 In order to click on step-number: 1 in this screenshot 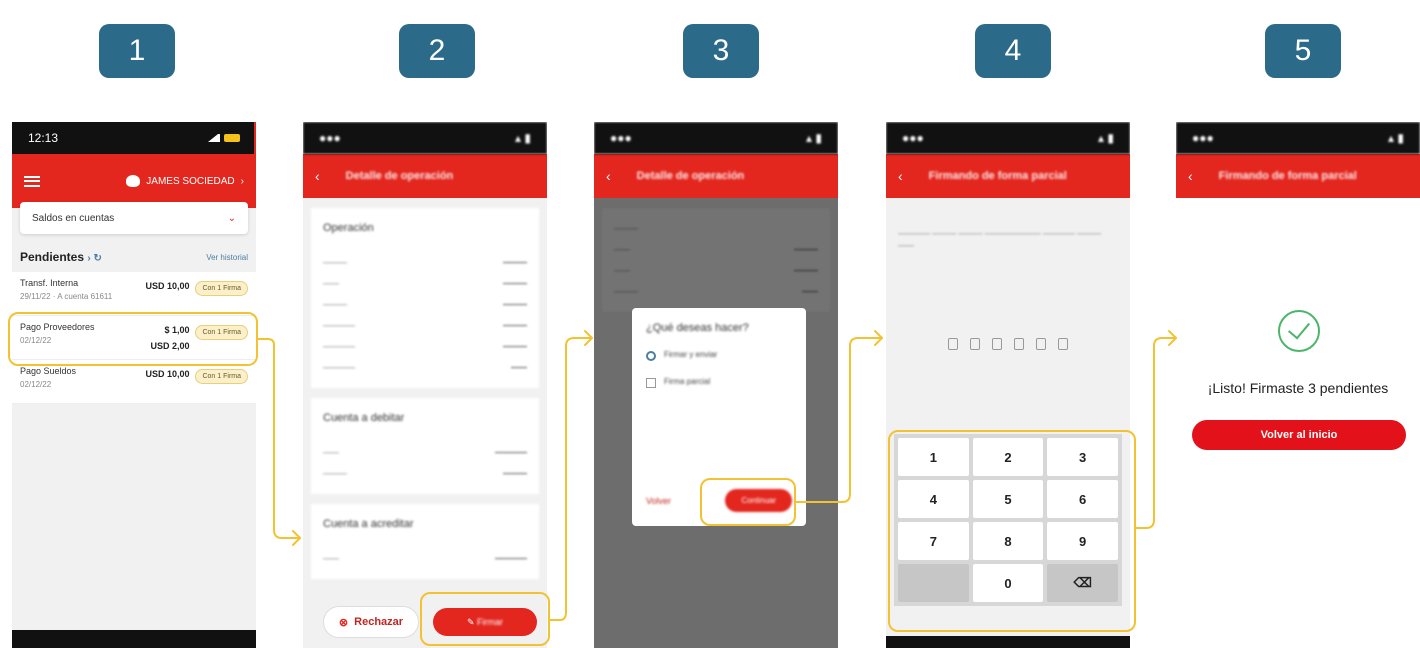, I will do `click(137, 50)`.